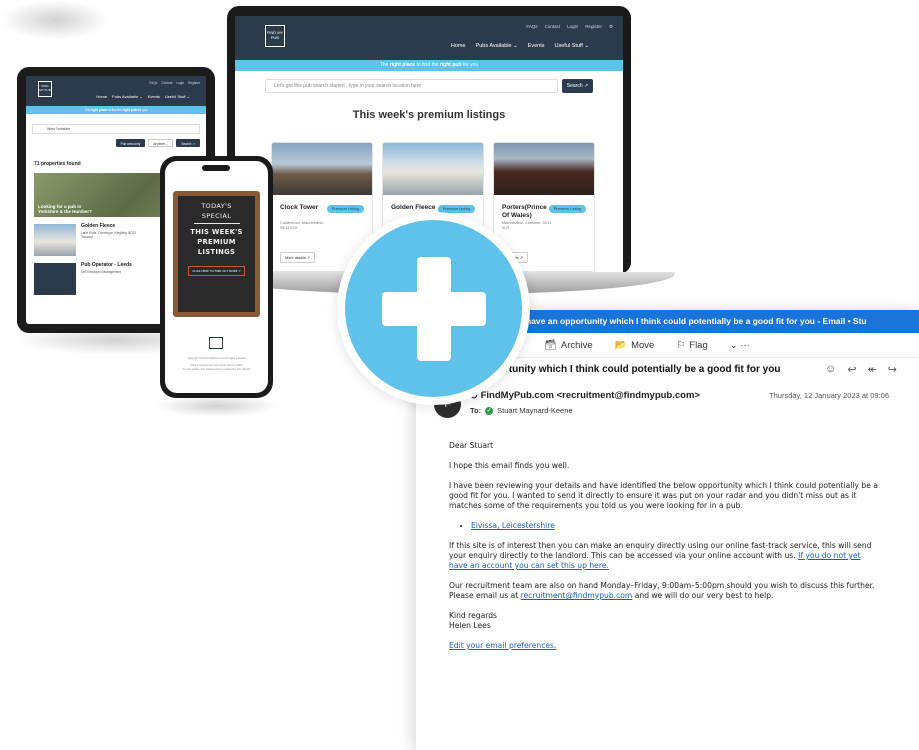 The height and width of the screenshot is (750, 919). Describe the element at coordinates (299, 207) in the screenshot. I see `listing-name: Clock Tower` at that location.